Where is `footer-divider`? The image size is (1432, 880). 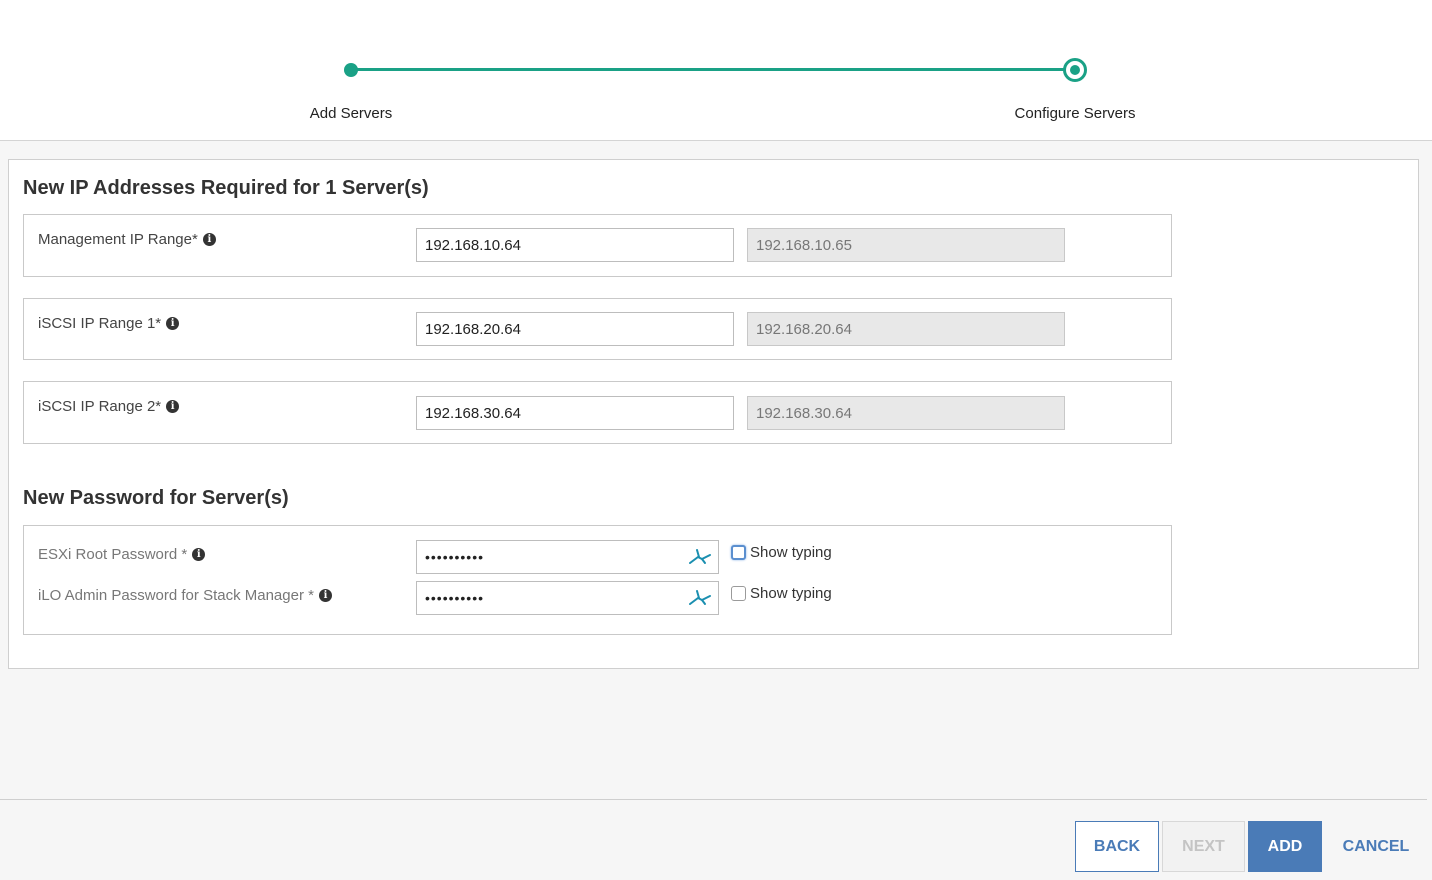
footer-divider is located at coordinates (713, 799).